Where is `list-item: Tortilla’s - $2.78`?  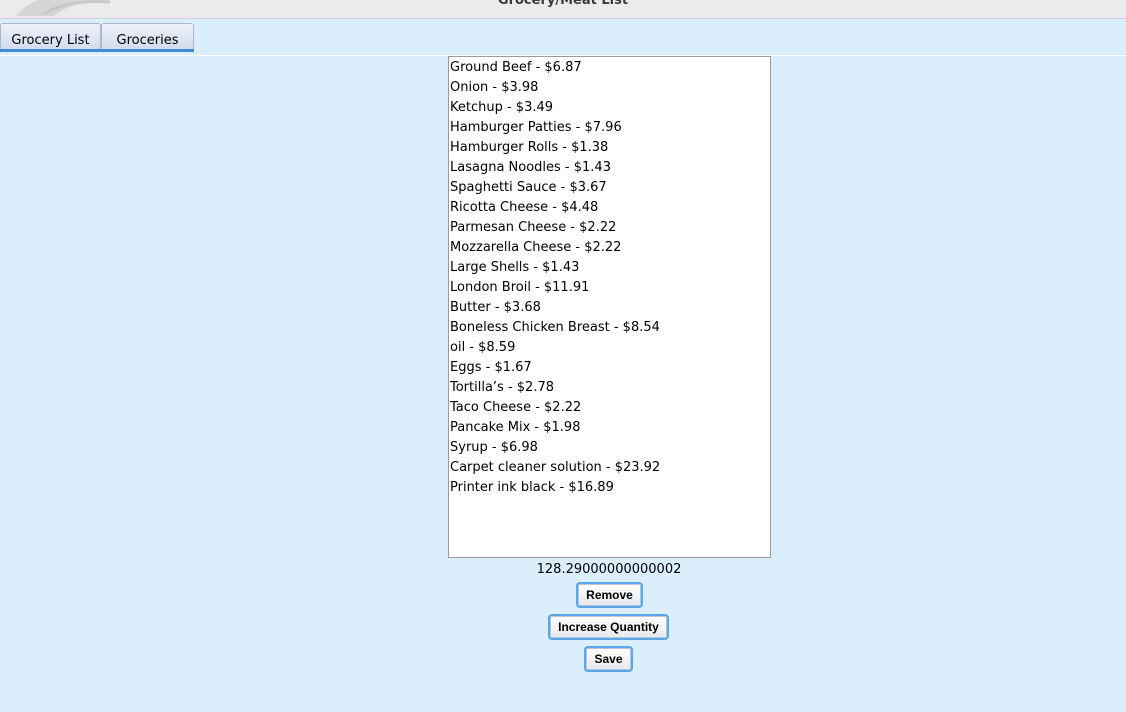 list-item: Tortilla’s - $2.78 is located at coordinates (609, 388).